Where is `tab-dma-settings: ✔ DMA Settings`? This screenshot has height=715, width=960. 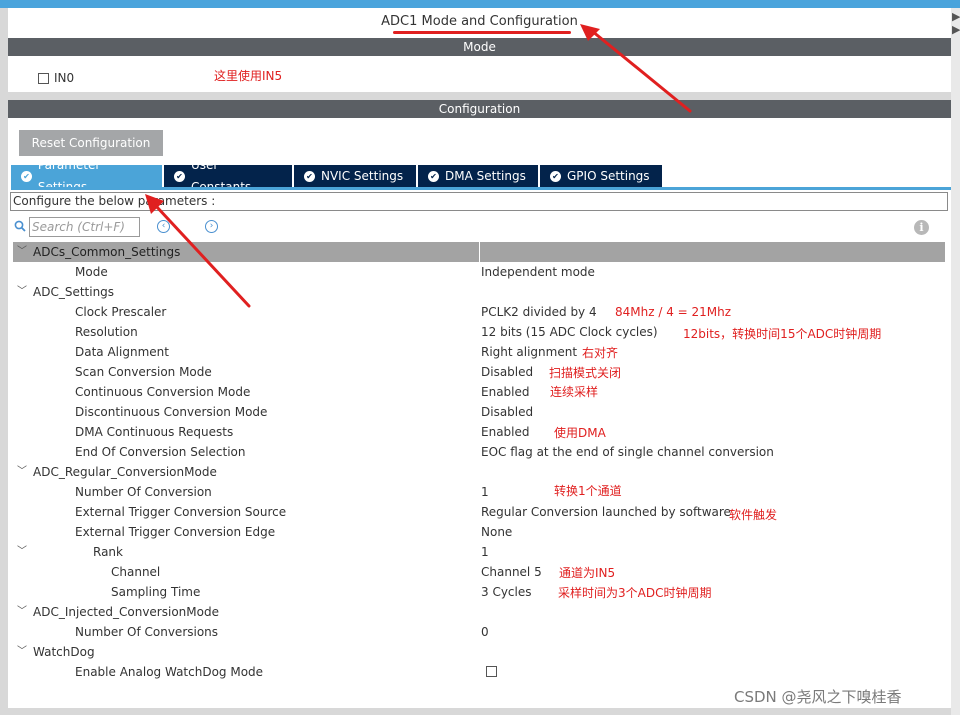 tab-dma-settings: ✔ DMA Settings is located at coordinates (479, 176).